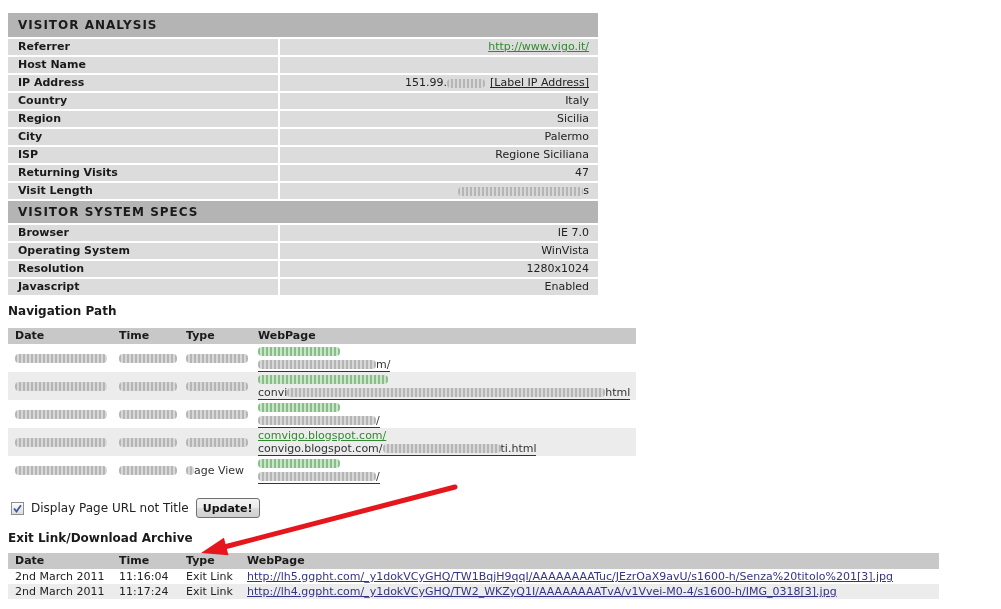  Describe the element at coordinates (51, 268) in the screenshot. I see `field-label: Resolution` at that location.